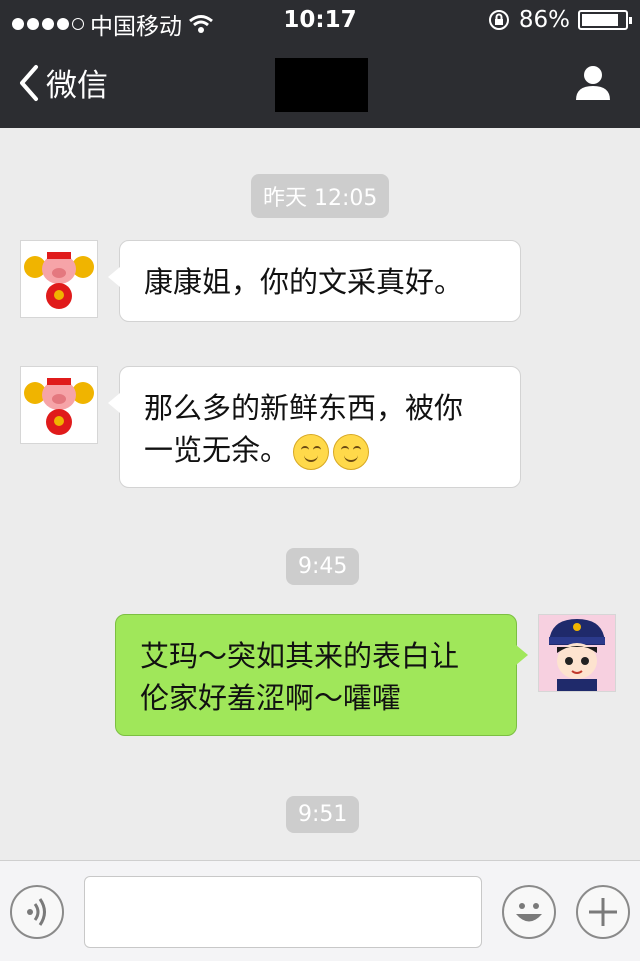  I want to click on message-text-line-2: 伦家好羞涩啊～嚯嚯, so click(271, 698).